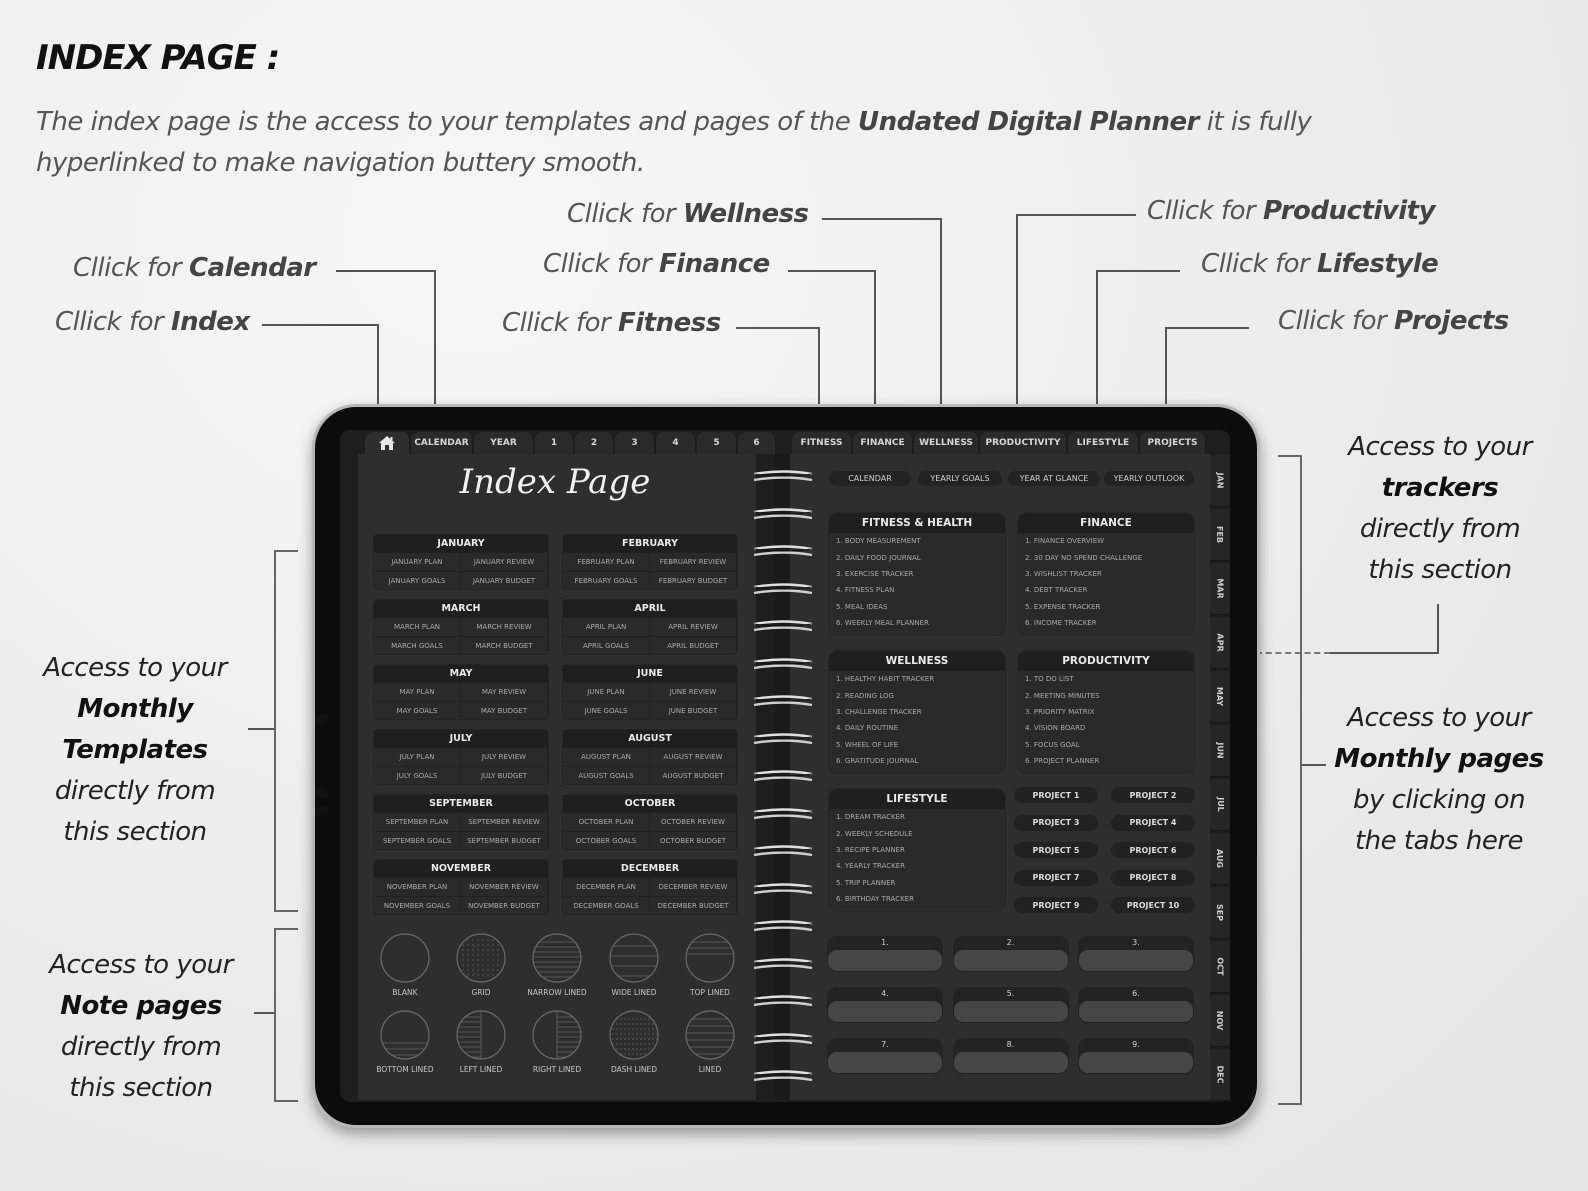  I want to click on project-button: PROJECT 4, so click(1153, 822).